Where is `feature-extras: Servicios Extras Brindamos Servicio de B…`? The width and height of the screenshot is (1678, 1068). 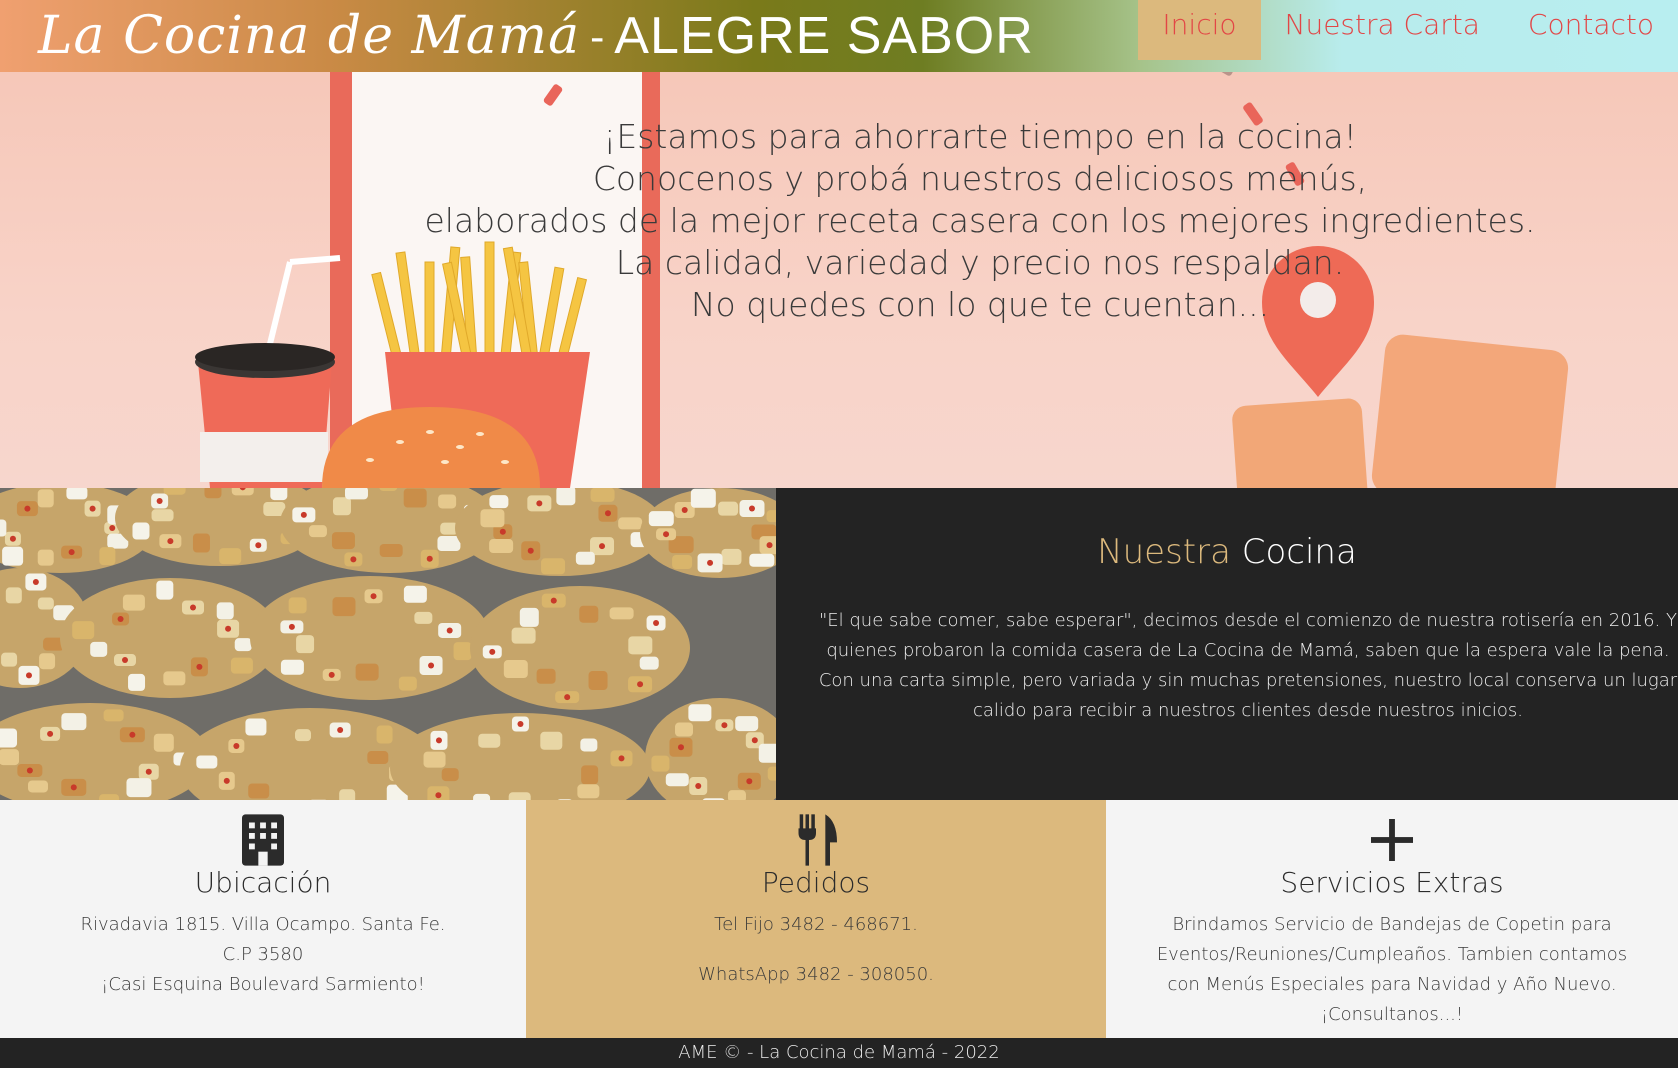
feature-extras: Servicios Extras Brindamos Servicio de B… is located at coordinates (1392, 919).